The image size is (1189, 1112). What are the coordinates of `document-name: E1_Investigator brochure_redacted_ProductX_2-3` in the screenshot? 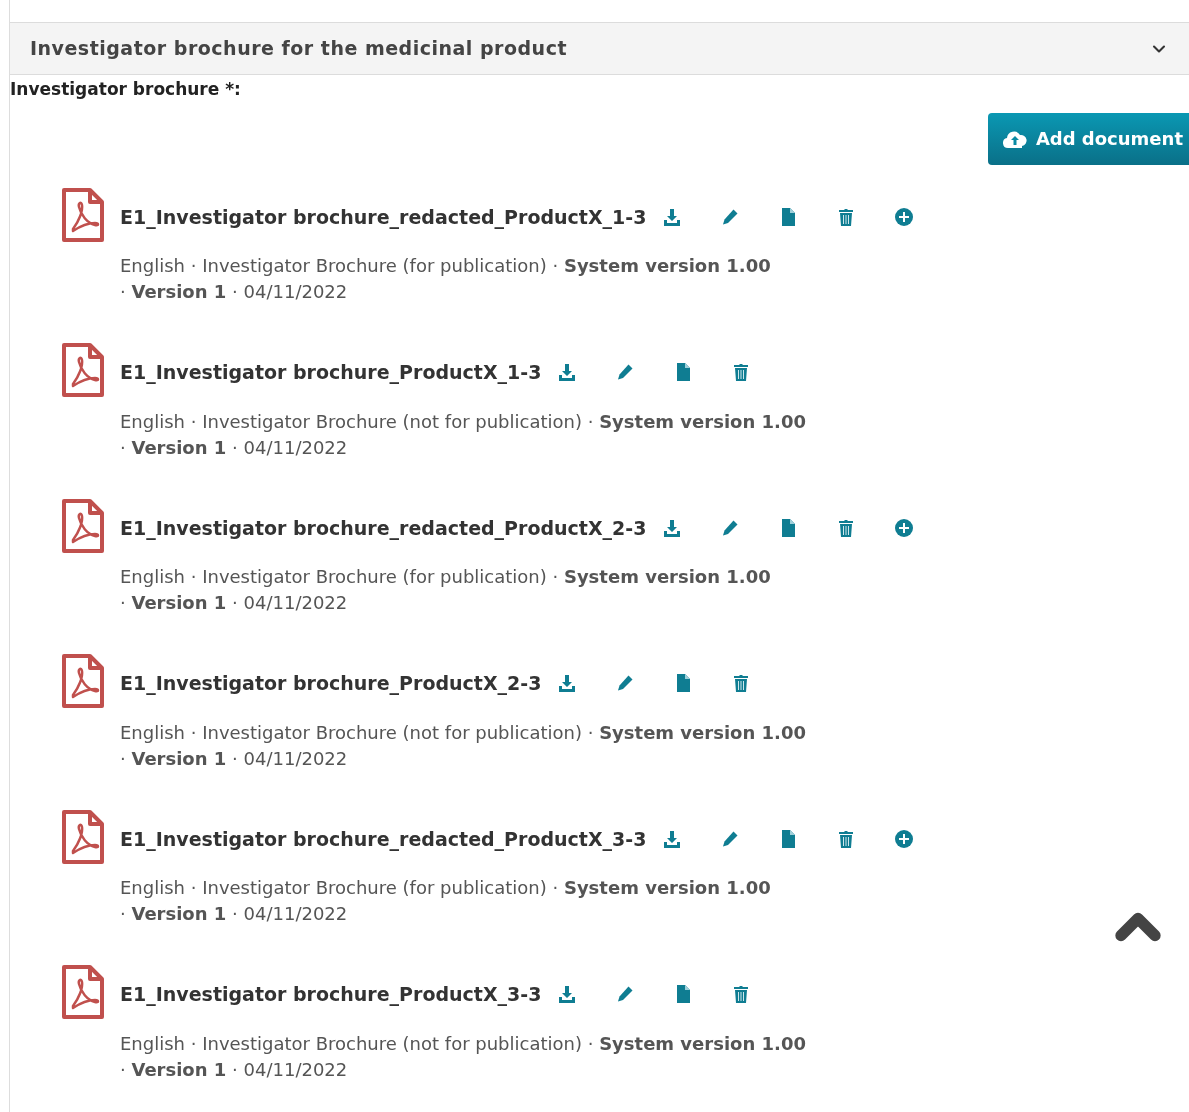 It's located at (383, 527).